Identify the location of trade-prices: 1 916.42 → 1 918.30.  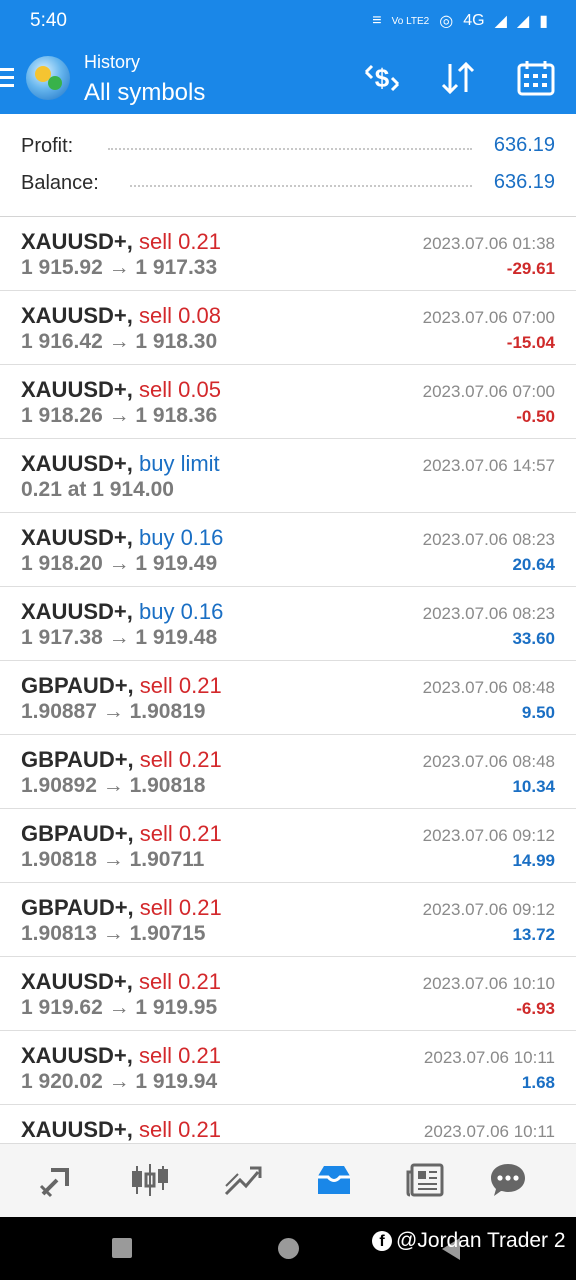
(119, 341).